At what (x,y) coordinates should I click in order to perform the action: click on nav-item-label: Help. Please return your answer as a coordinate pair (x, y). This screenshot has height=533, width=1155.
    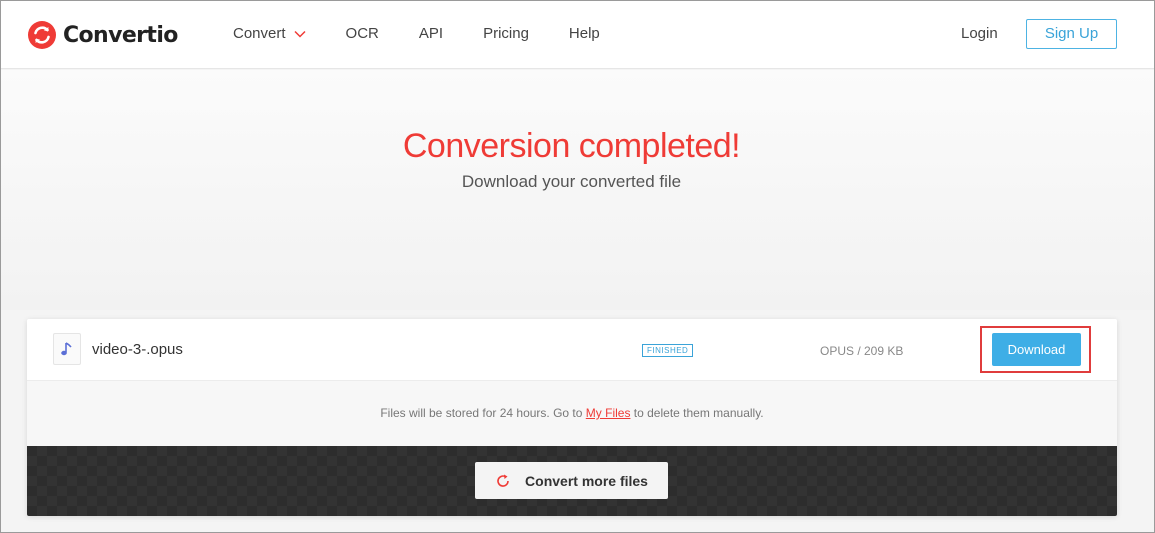
    Looking at the image, I should click on (584, 33).